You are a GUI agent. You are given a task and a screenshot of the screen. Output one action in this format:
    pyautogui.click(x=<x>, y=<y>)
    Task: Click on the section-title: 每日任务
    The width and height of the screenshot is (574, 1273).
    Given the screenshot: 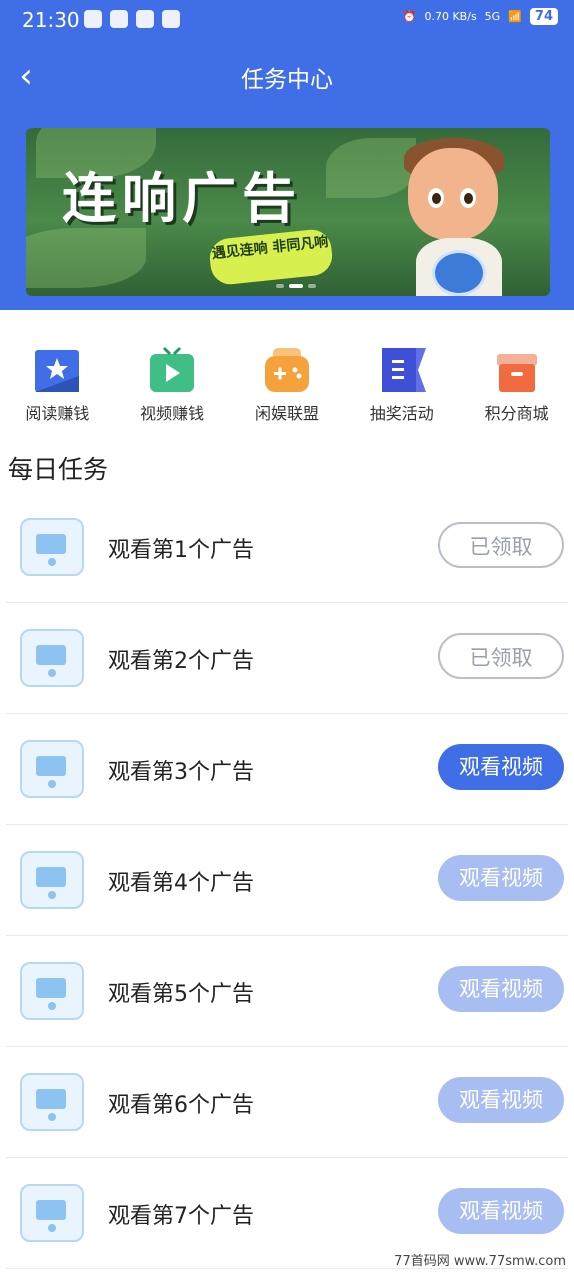 What is the action you would take?
    pyautogui.click(x=58, y=469)
    